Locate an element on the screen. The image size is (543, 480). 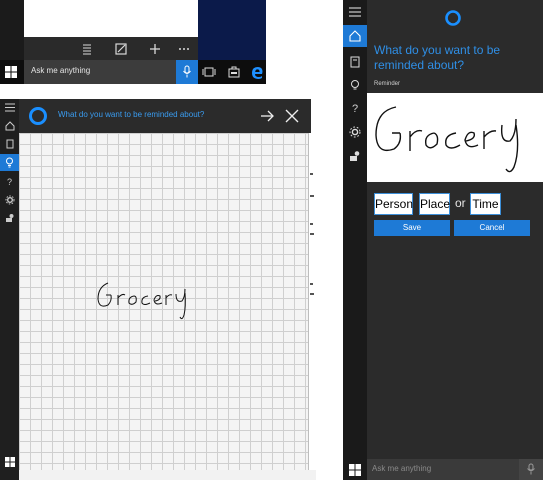
place-chip: Place is located at coordinates (434, 204).